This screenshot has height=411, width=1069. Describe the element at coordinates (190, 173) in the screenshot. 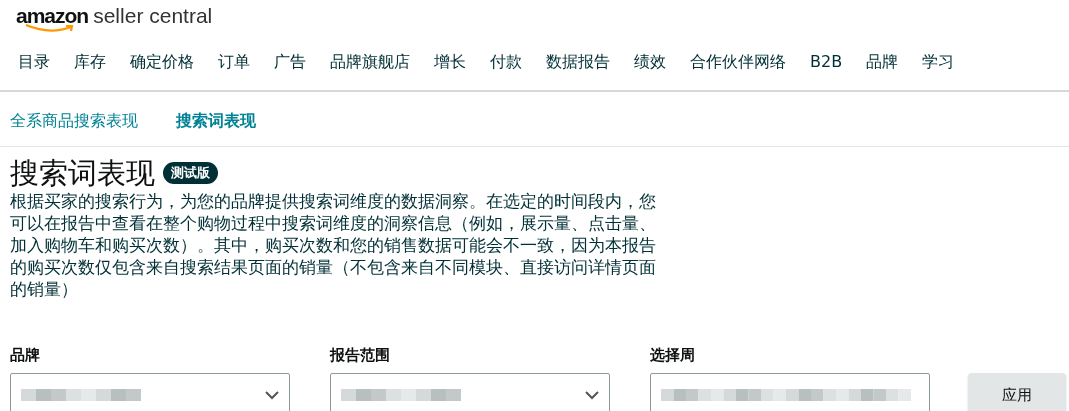

I see `beta-badge: 测试版` at that location.